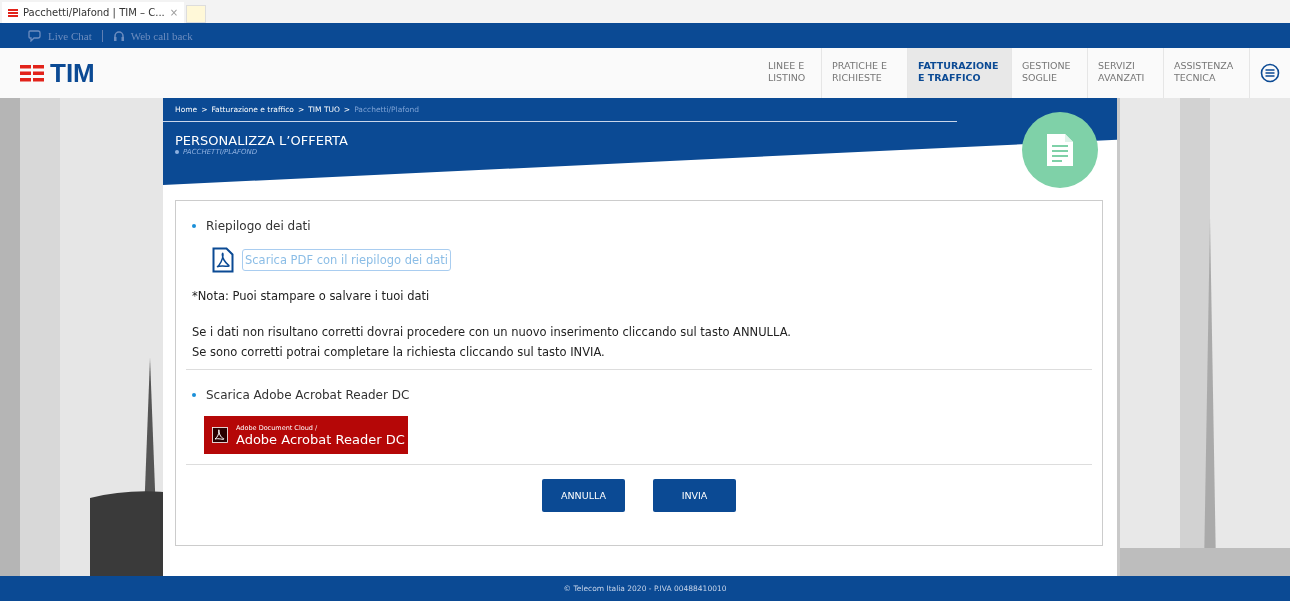 This screenshot has height=601, width=1290. I want to click on action-button: INVIA, so click(694, 495).